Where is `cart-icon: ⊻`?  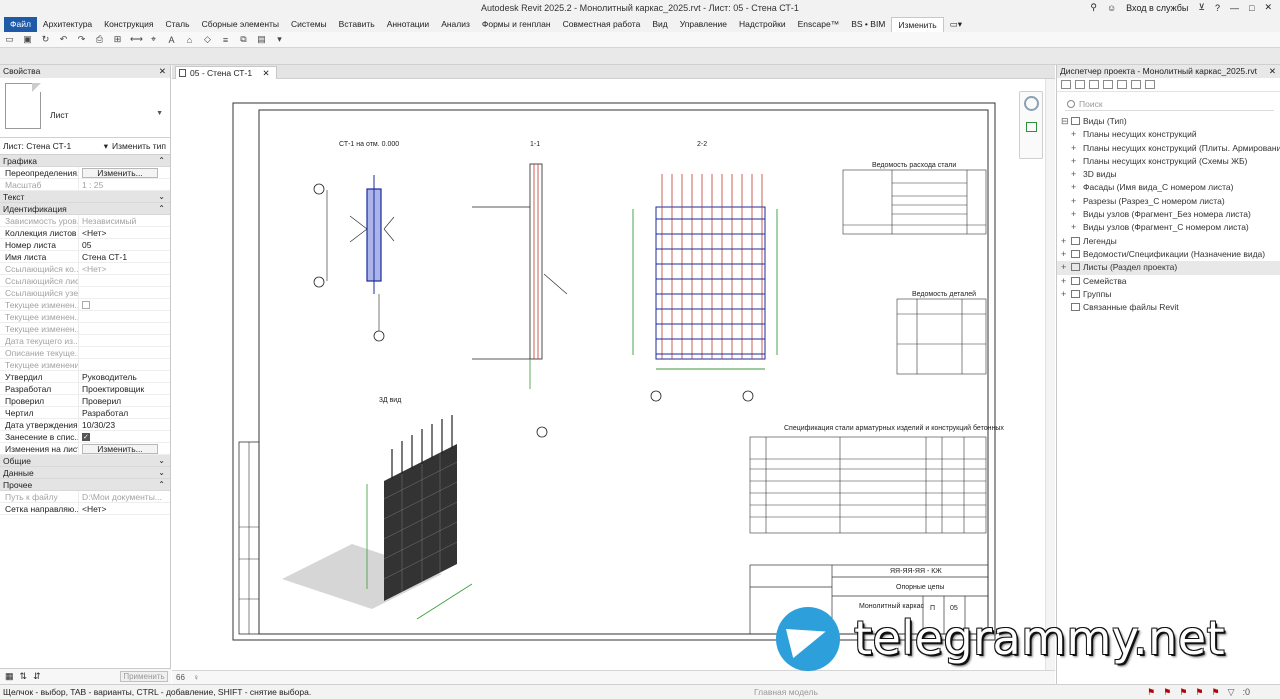
cart-icon: ⊻ is located at coordinates (1201, 7).